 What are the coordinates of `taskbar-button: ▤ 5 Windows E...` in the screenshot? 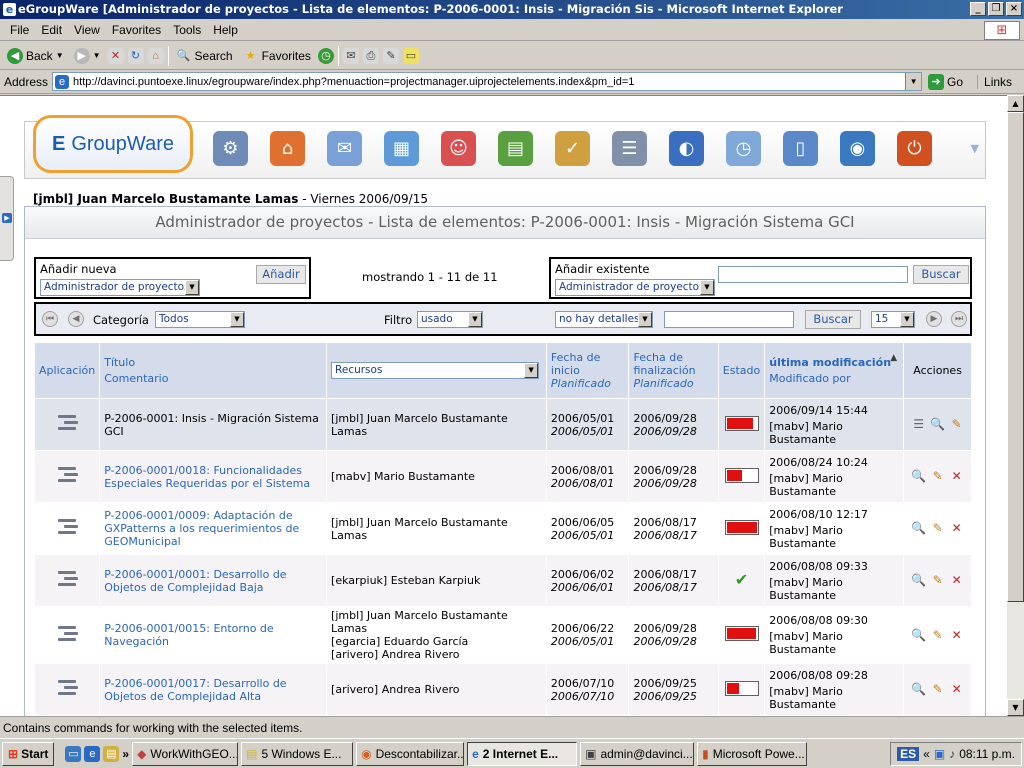 It's located at (297, 753).